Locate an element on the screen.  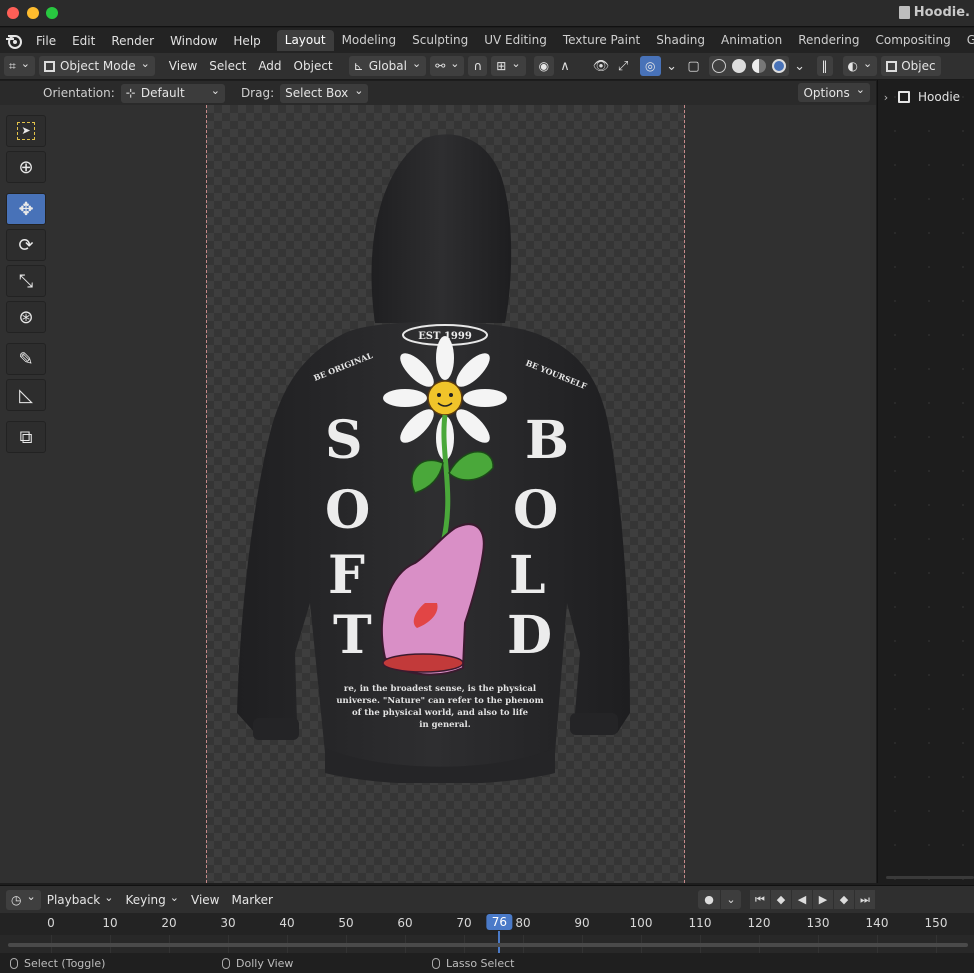
document-icon is located at coordinates (904, 12).